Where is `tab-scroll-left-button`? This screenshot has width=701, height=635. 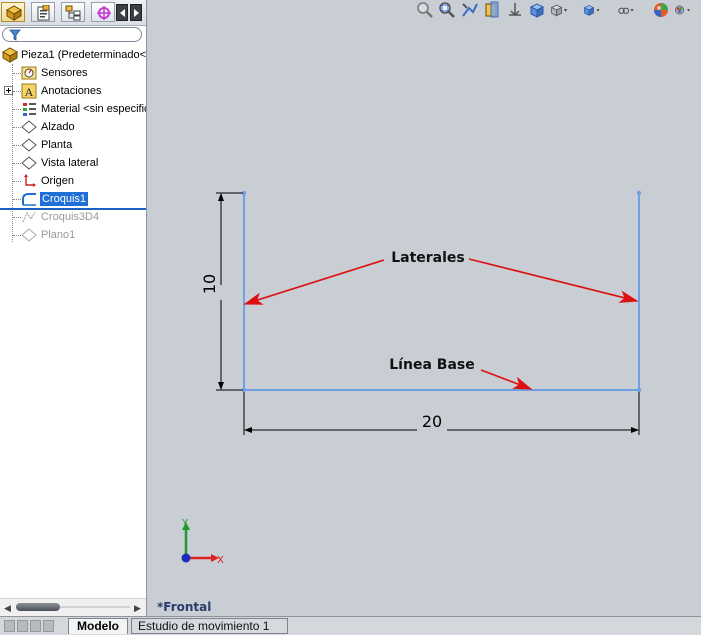 tab-scroll-left-button is located at coordinates (122, 12).